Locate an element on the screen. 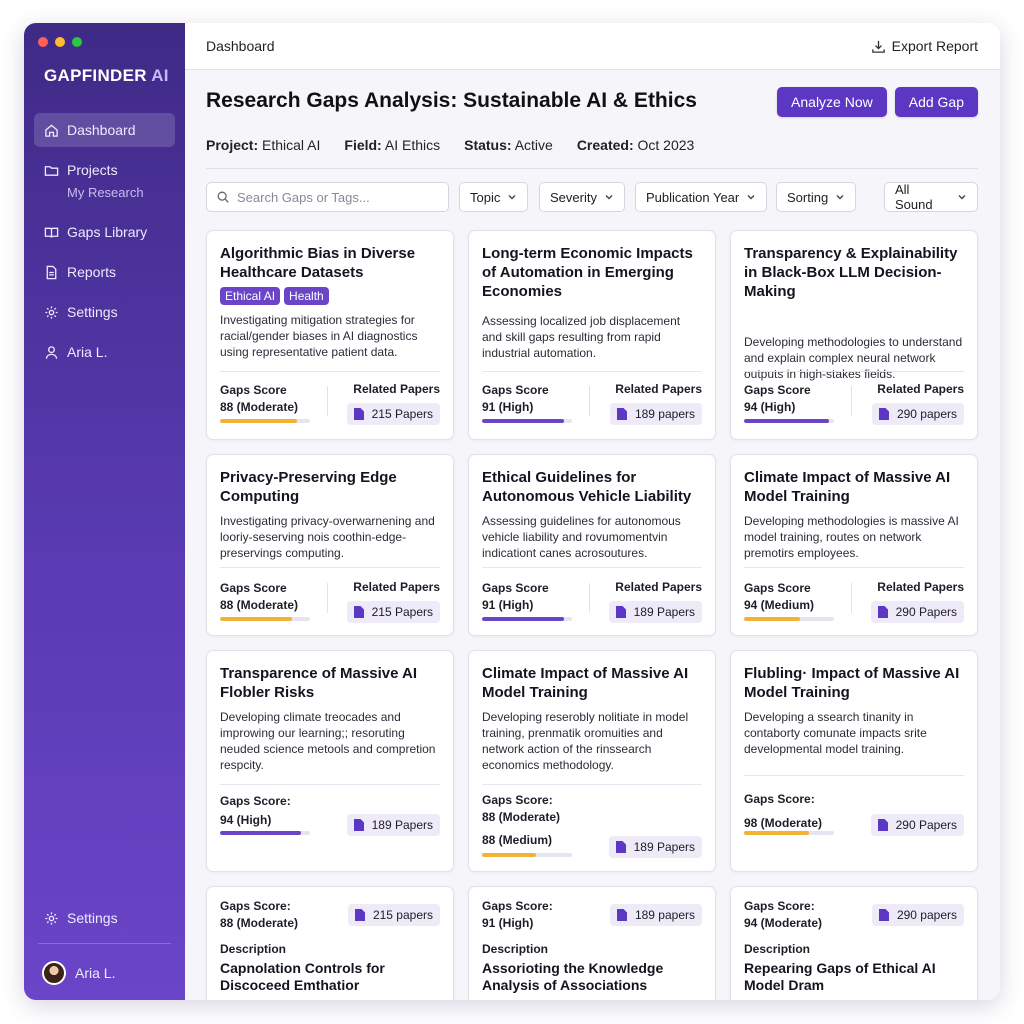  papers-count: 189 Papers is located at coordinates (664, 612).